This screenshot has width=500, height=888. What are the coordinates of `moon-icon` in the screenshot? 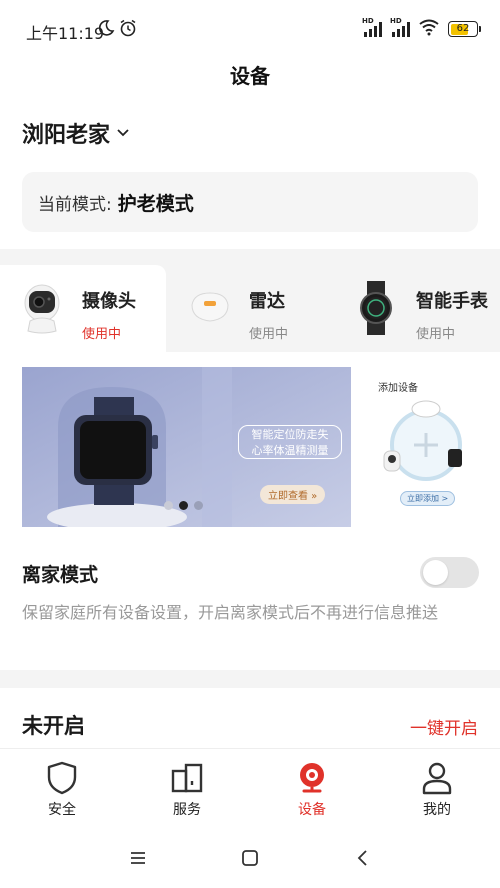 It's located at (106, 30).